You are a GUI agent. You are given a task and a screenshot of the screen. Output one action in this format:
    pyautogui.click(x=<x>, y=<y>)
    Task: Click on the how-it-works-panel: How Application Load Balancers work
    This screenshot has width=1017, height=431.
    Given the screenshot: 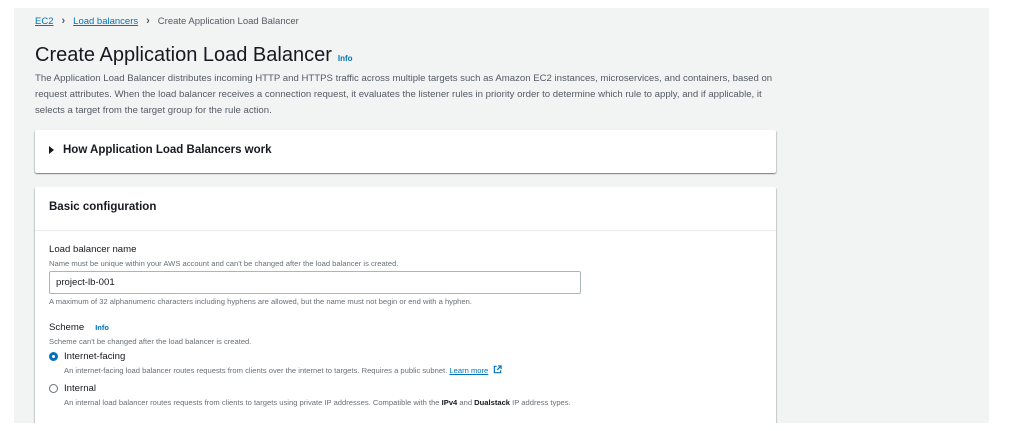 What is the action you would take?
    pyautogui.click(x=405, y=151)
    